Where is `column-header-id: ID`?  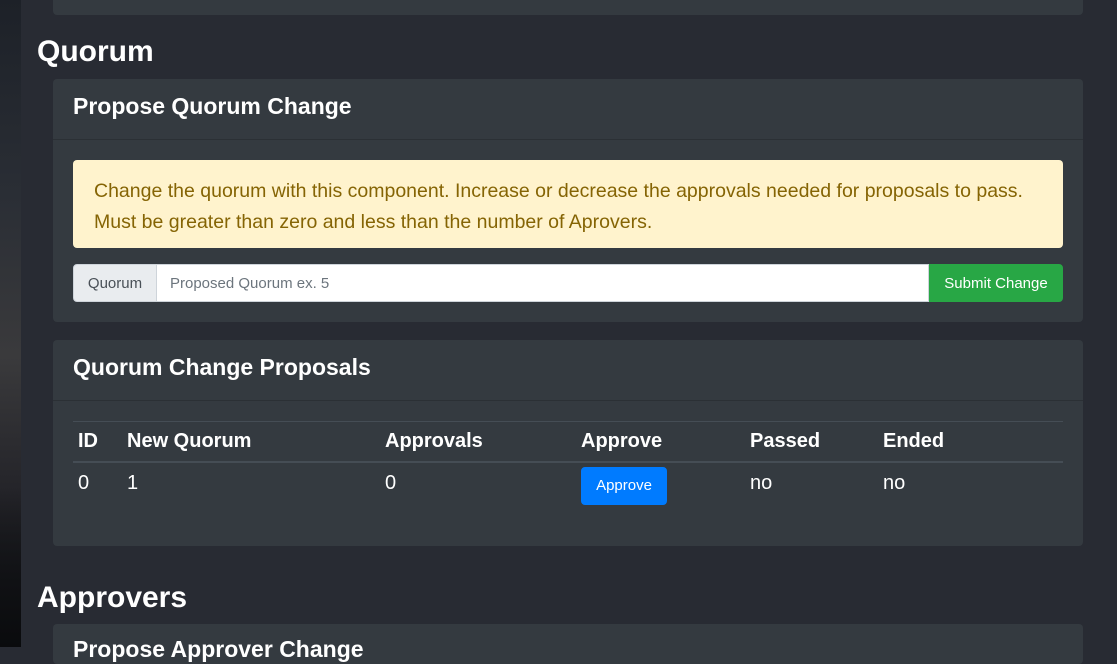 column-header-id: ID is located at coordinates (97, 442).